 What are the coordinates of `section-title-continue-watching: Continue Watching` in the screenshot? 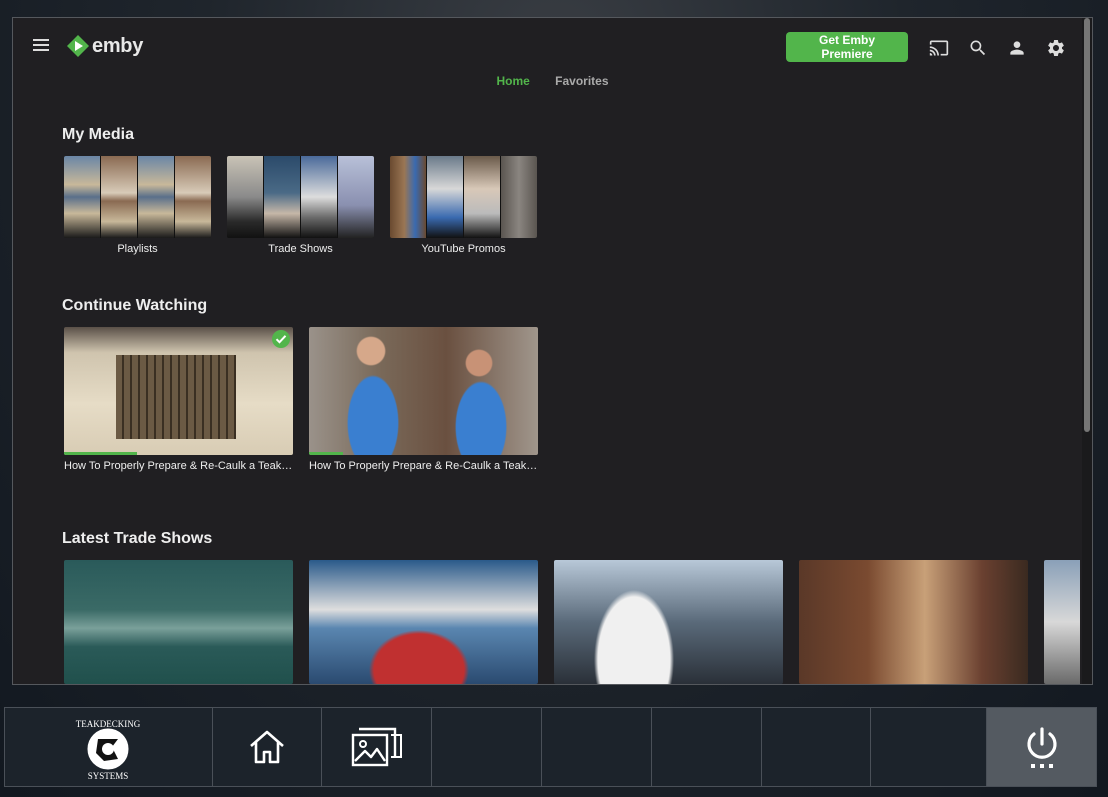 It's located at (135, 305).